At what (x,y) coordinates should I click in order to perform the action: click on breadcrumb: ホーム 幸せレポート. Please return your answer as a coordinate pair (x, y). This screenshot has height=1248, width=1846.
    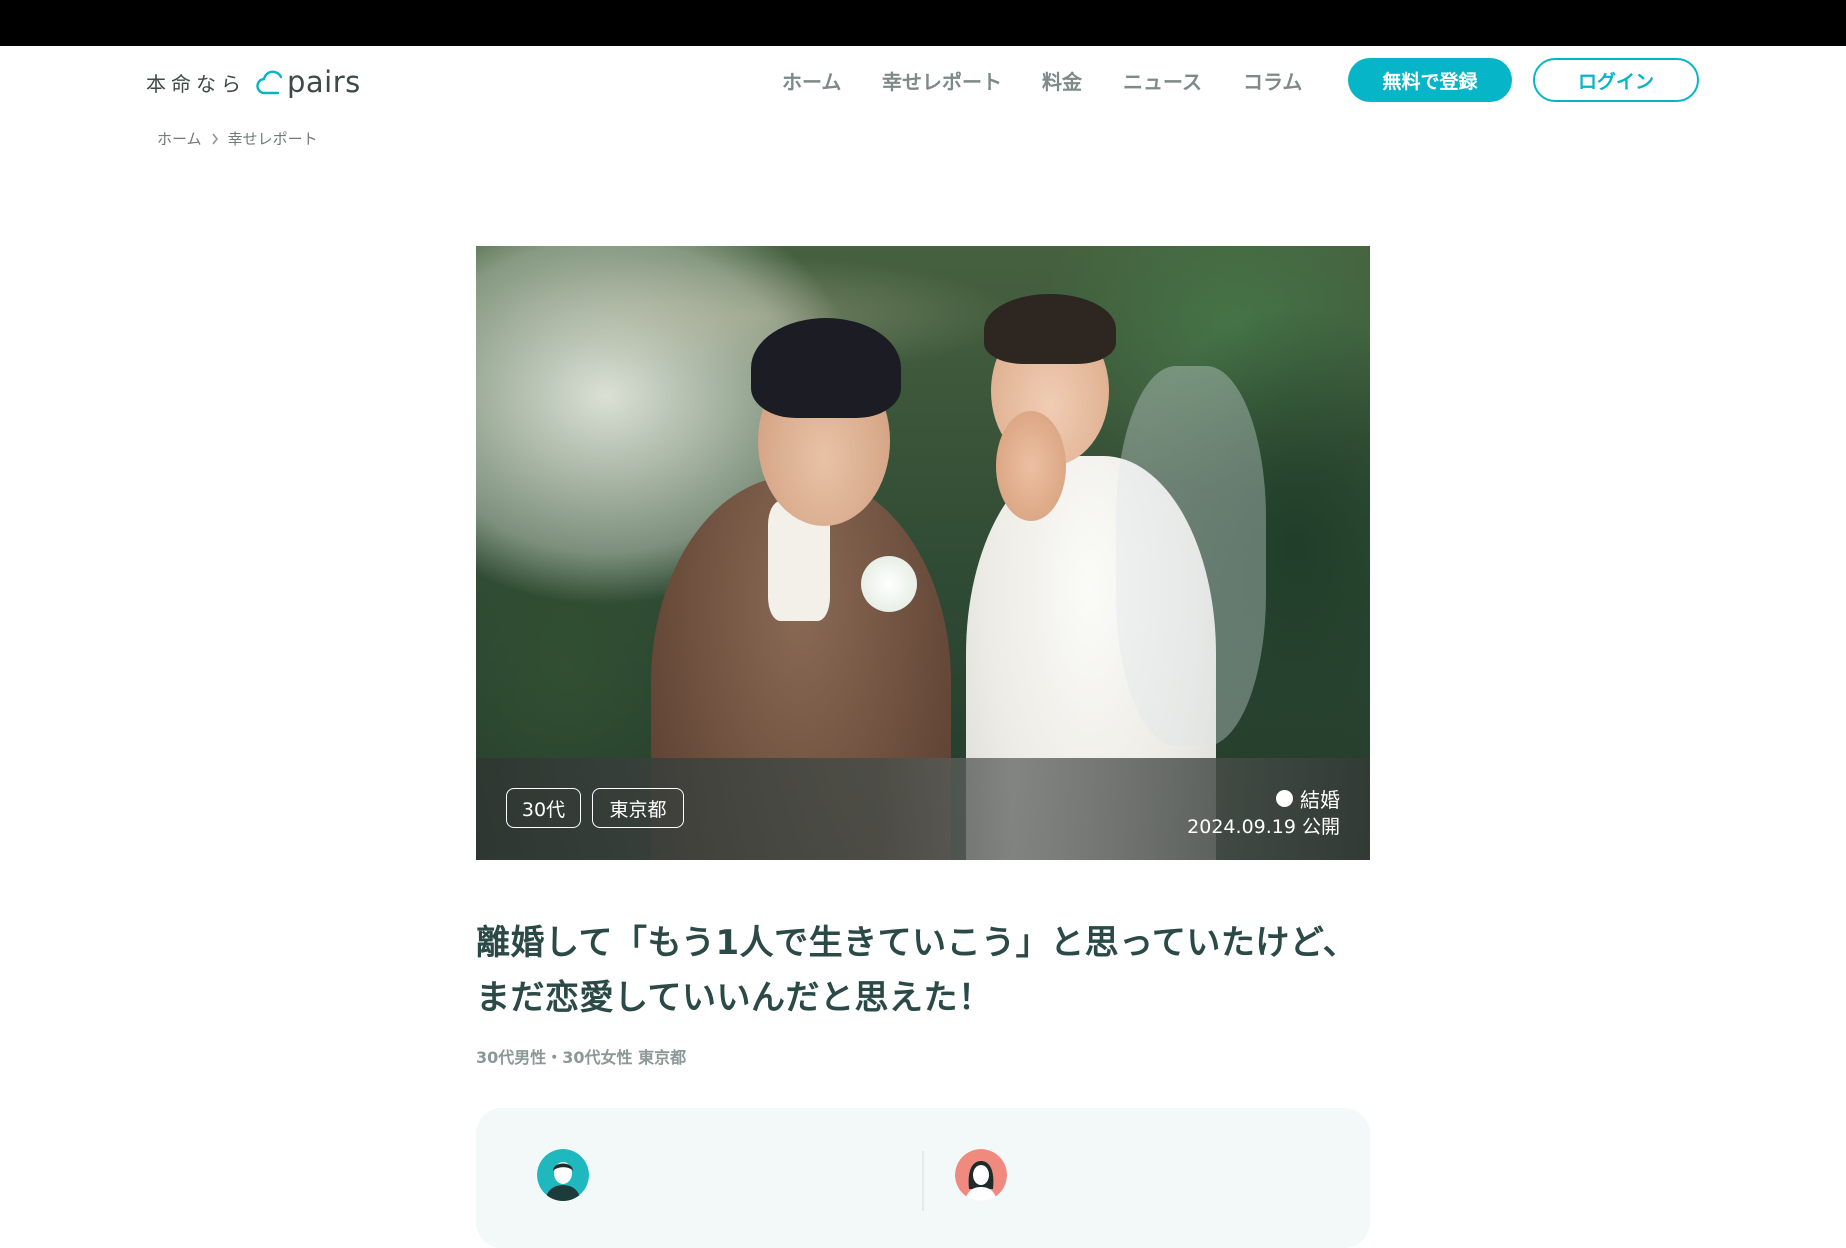
    Looking at the image, I should click on (237, 138).